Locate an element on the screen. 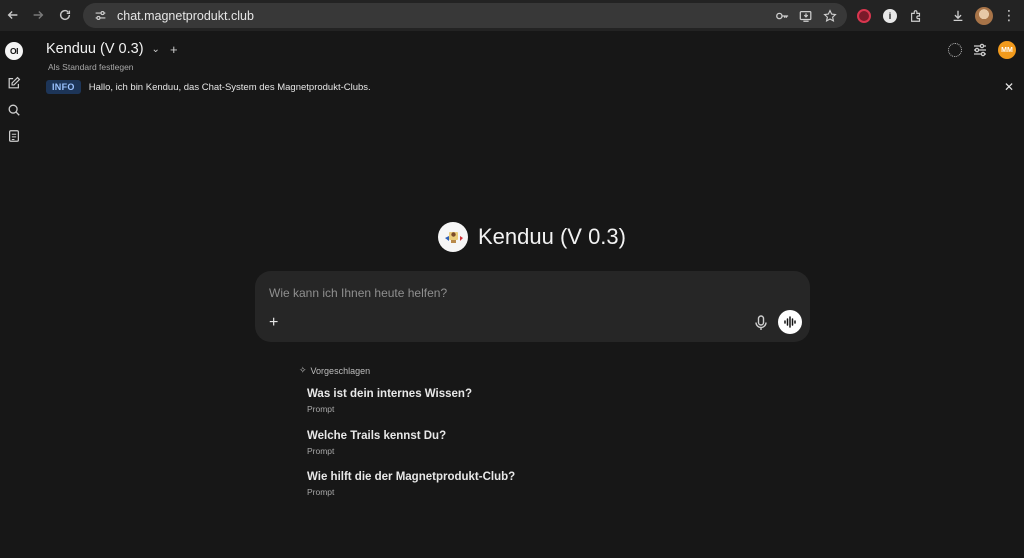 The width and height of the screenshot is (1024, 558). suggestions-label: Vorgeschlagen is located at coordinates (340, 370).